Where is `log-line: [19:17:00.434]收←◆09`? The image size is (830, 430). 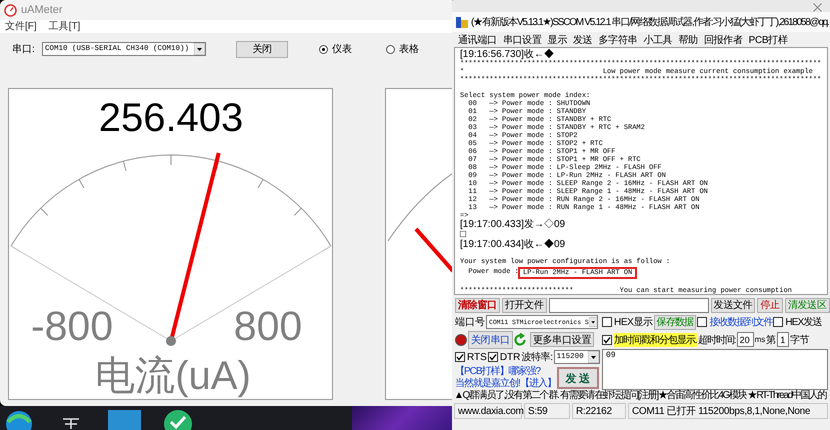 log-line: [19:17:00.434]收←◆09 is located at coordinates (513, 245).